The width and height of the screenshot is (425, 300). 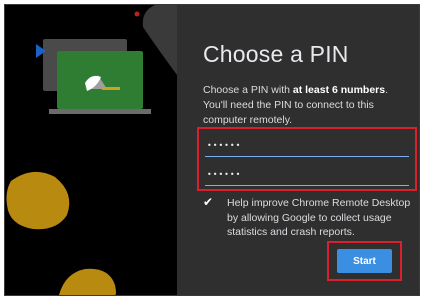 What do you see at coordinates (137, 14) in the screenshot?
I see `red-dot` at bounding box center [137, 14].